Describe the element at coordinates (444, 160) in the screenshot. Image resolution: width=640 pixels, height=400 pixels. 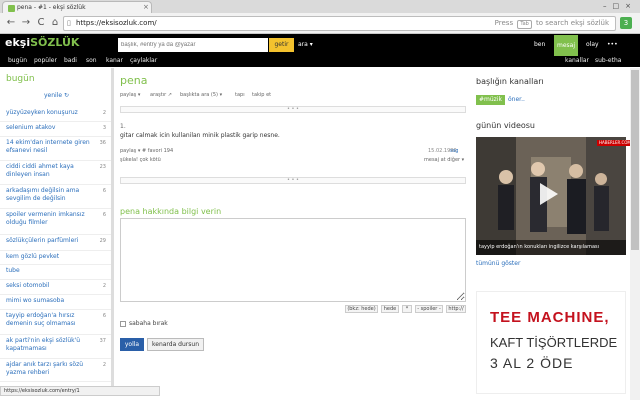
I see `entry-more-actions: mesaj at diğer ▾` at that location.